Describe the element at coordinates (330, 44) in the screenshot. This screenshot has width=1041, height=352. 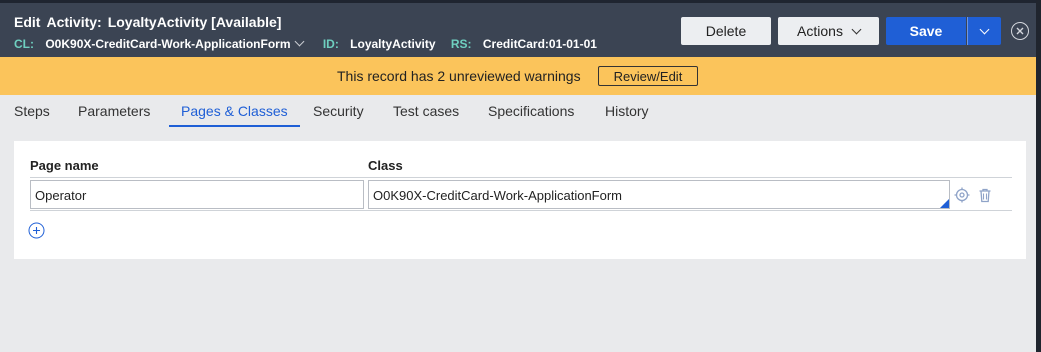
I see `id-label: ID:` at that location.